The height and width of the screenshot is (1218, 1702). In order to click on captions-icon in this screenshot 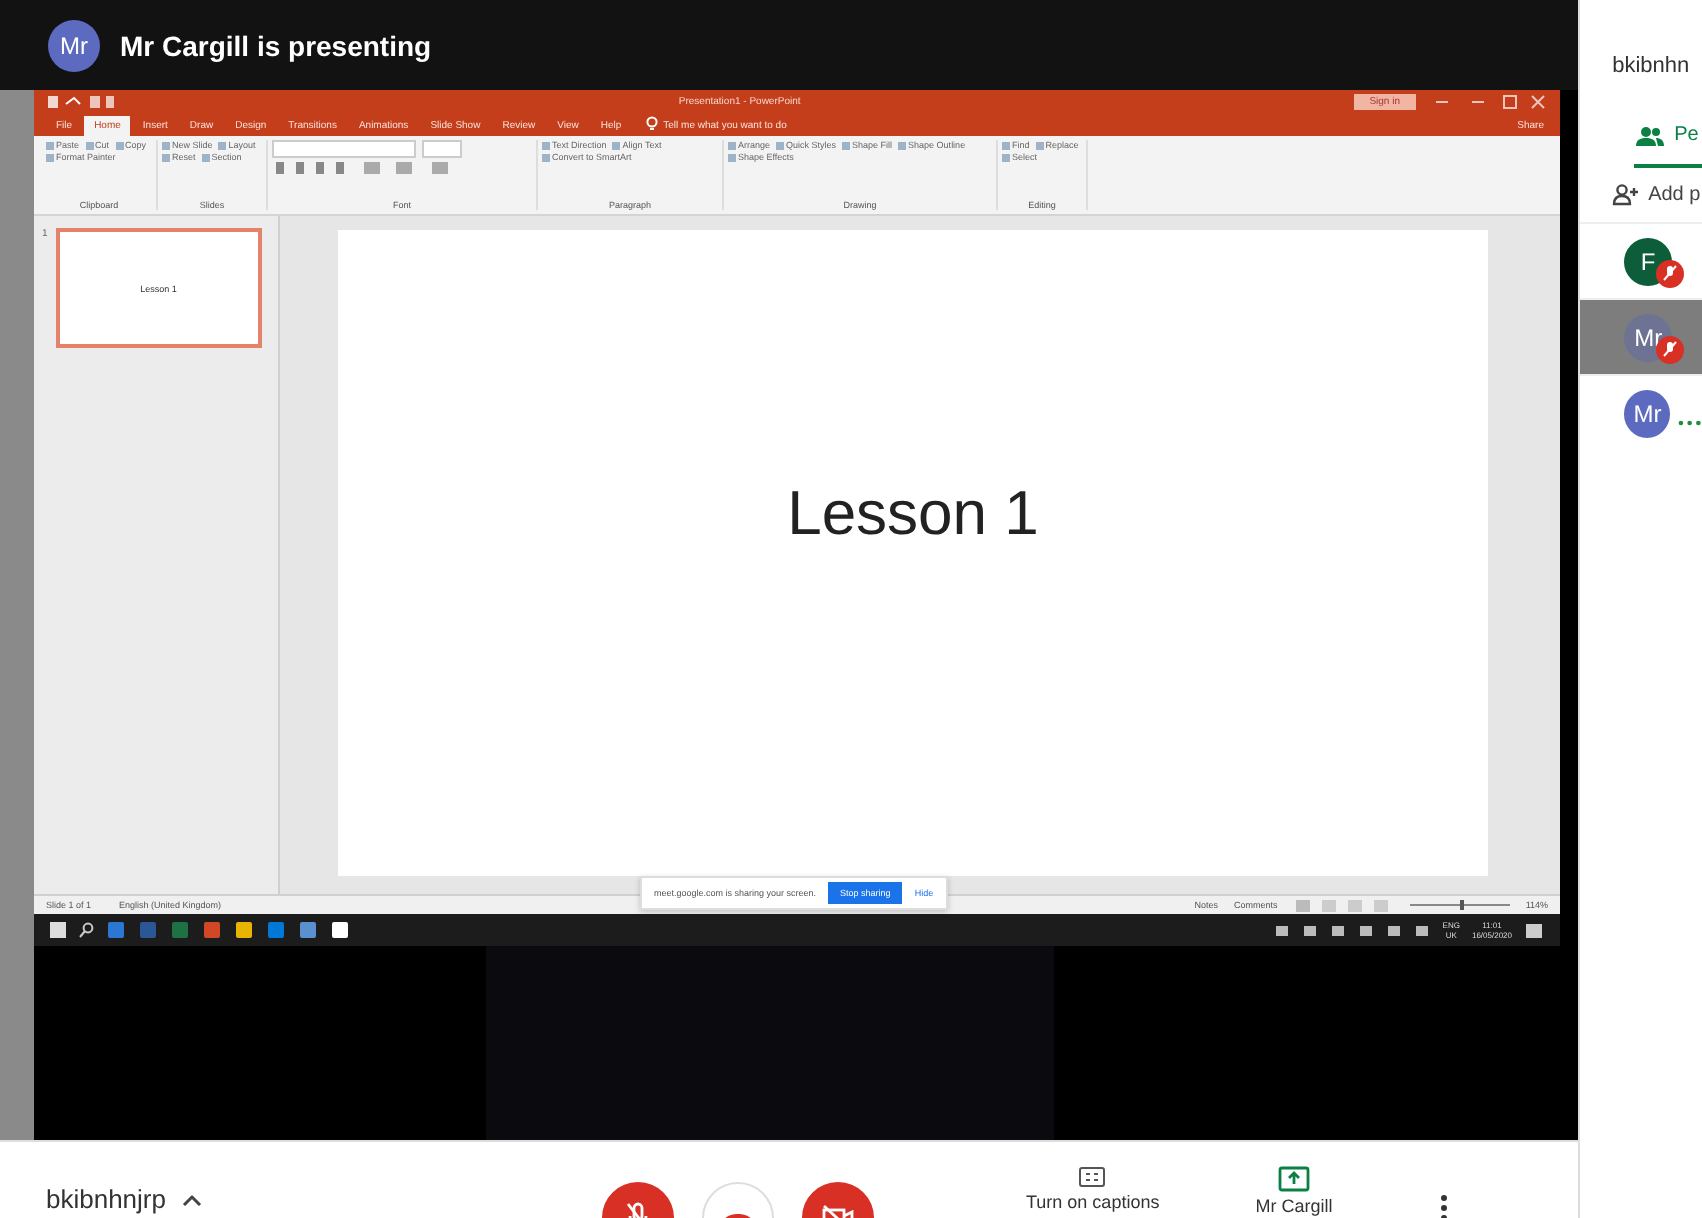, I will do `click(1092, 1177)`.